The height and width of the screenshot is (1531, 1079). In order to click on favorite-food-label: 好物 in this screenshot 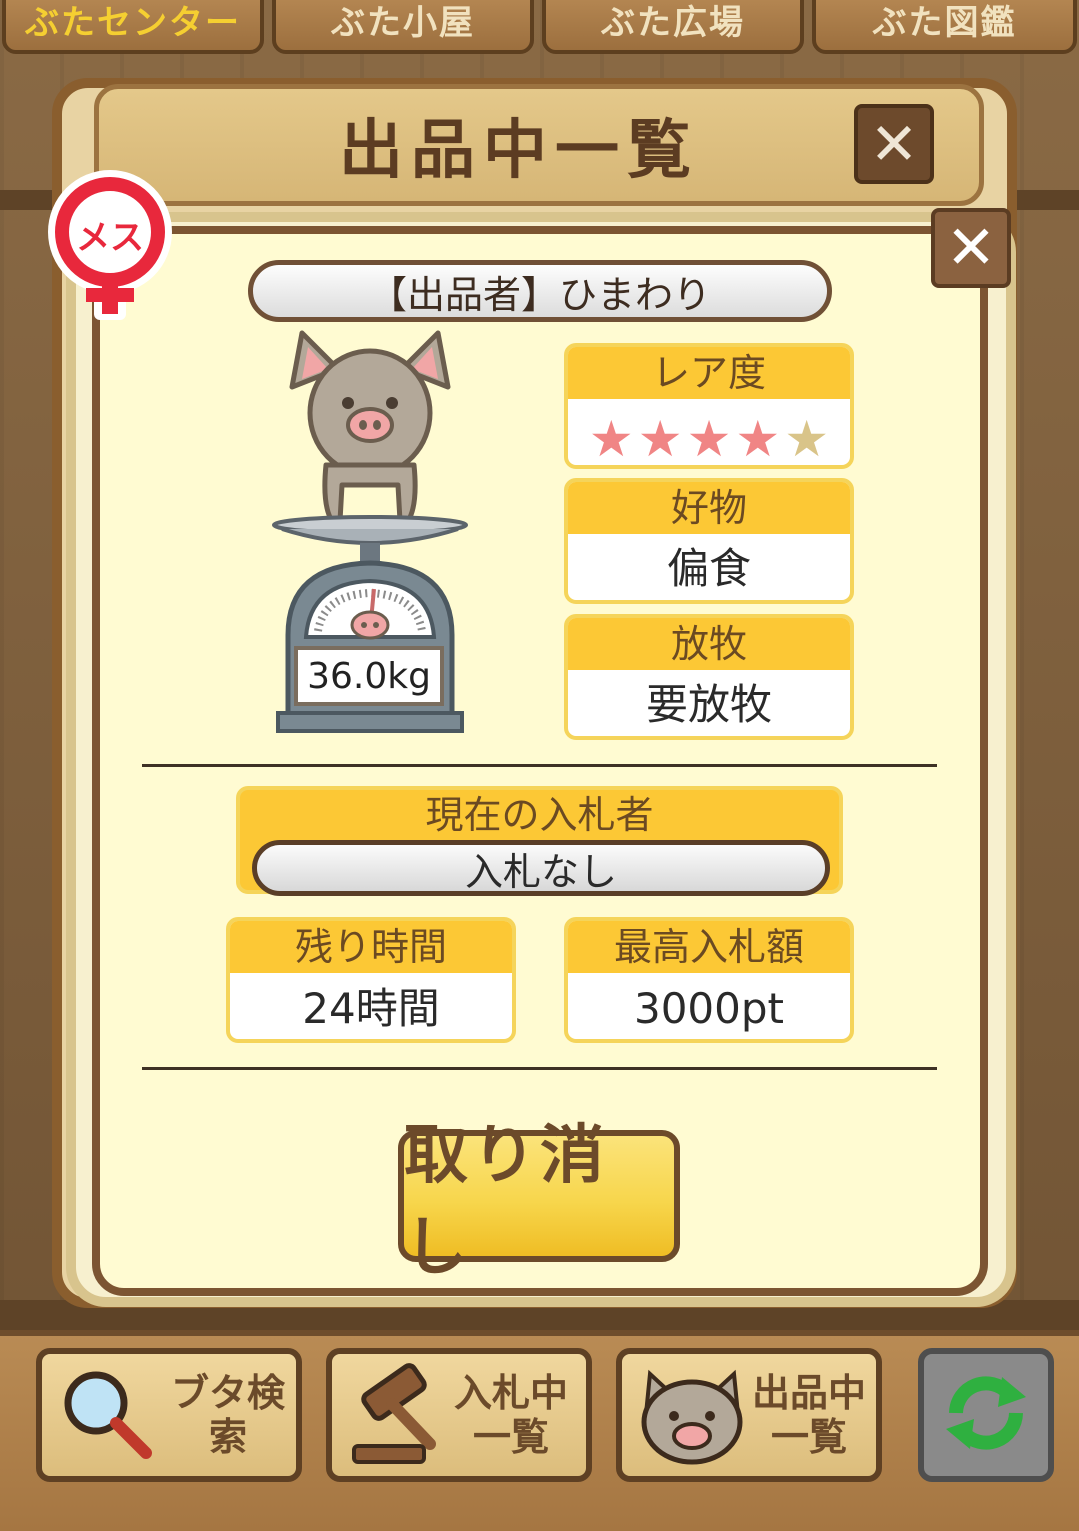, I will do `click(709, 508)`.